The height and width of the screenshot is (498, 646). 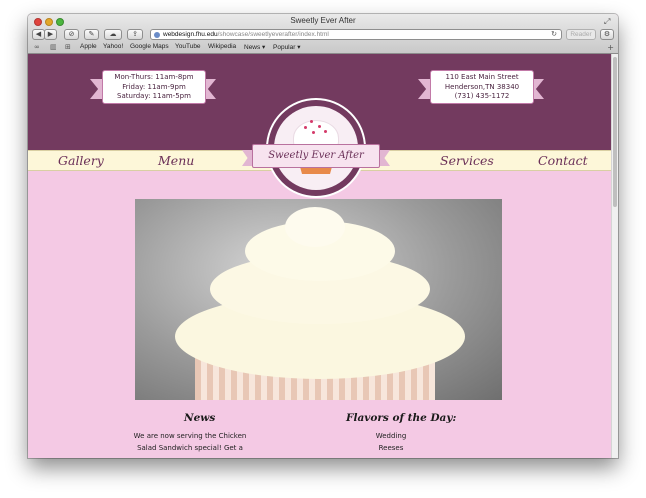 What do you see at coordinates (391, 436) in the screenshot?
I see `flavor-item: Wedding` at bounding box center [391, 436].